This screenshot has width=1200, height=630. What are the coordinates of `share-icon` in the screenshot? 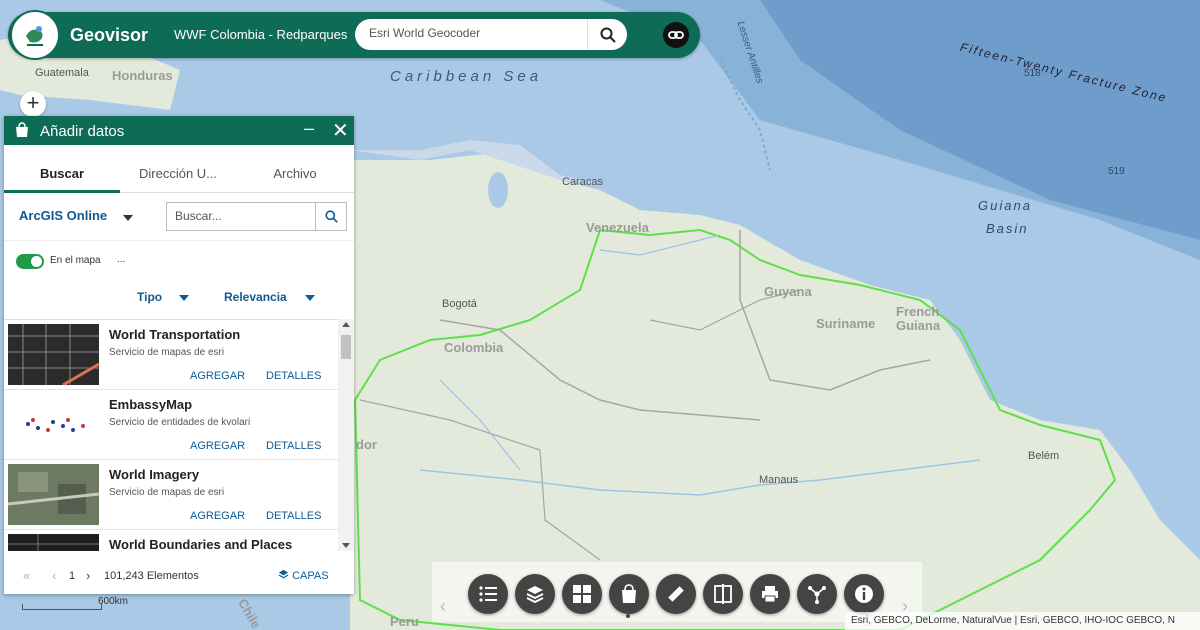 It's located at (817, 595).